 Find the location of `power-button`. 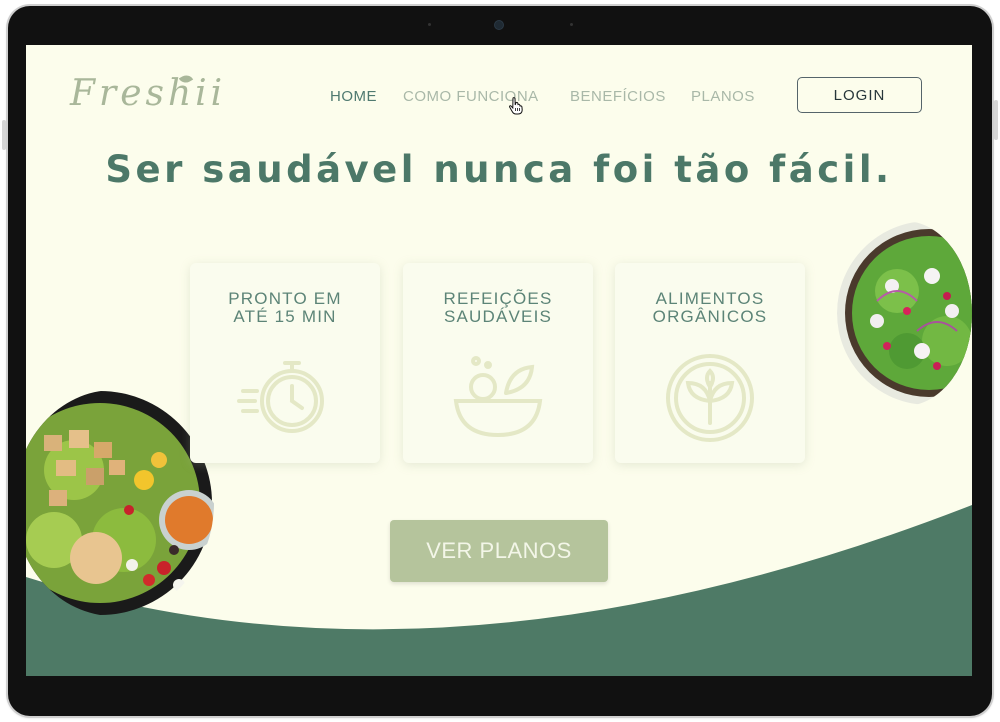

power-button is located at coordinates (996, 120).